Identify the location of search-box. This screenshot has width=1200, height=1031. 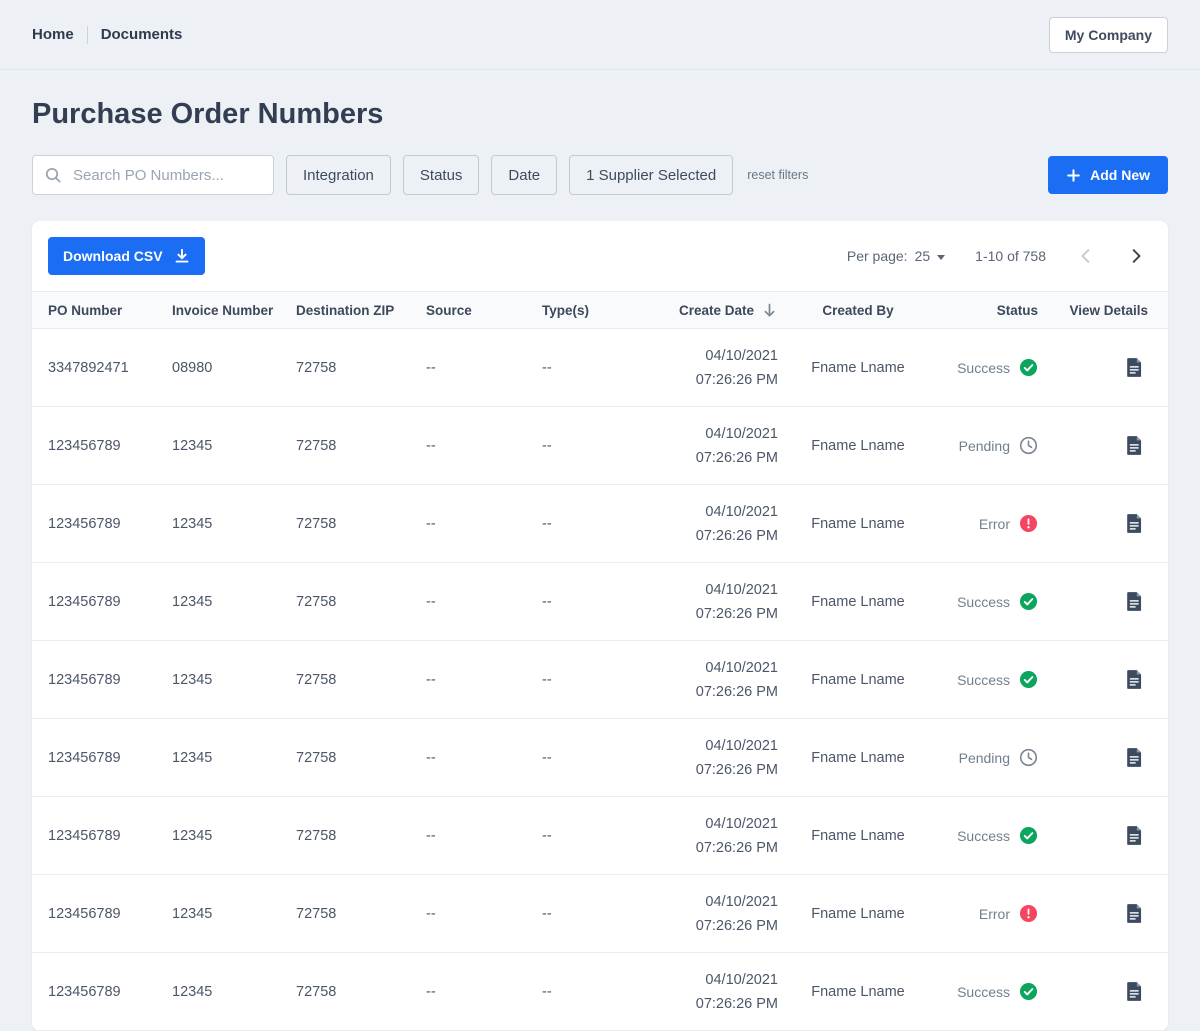
(153, 175).